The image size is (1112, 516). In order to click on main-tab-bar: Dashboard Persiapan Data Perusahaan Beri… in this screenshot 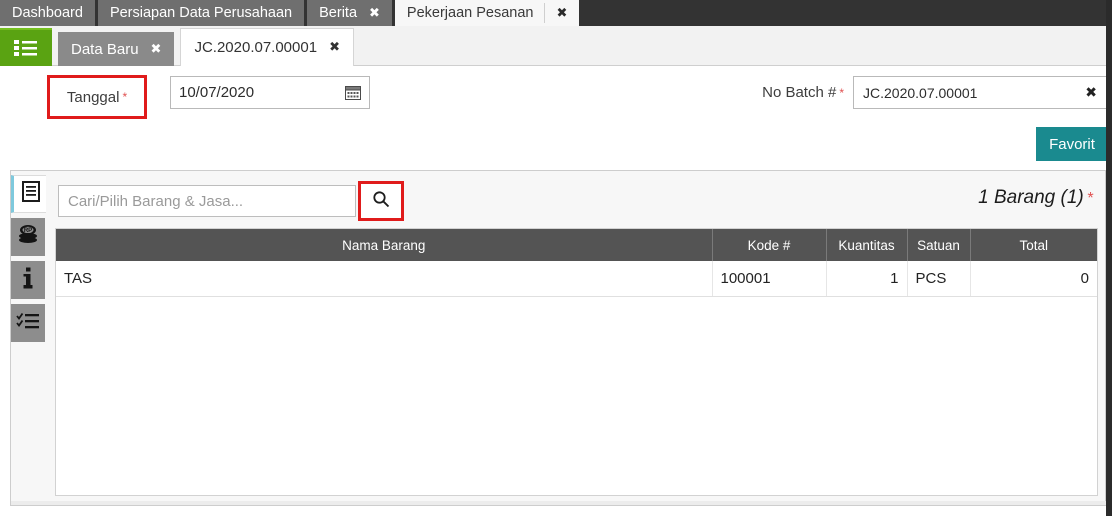, I will do `click(556, 13)`.